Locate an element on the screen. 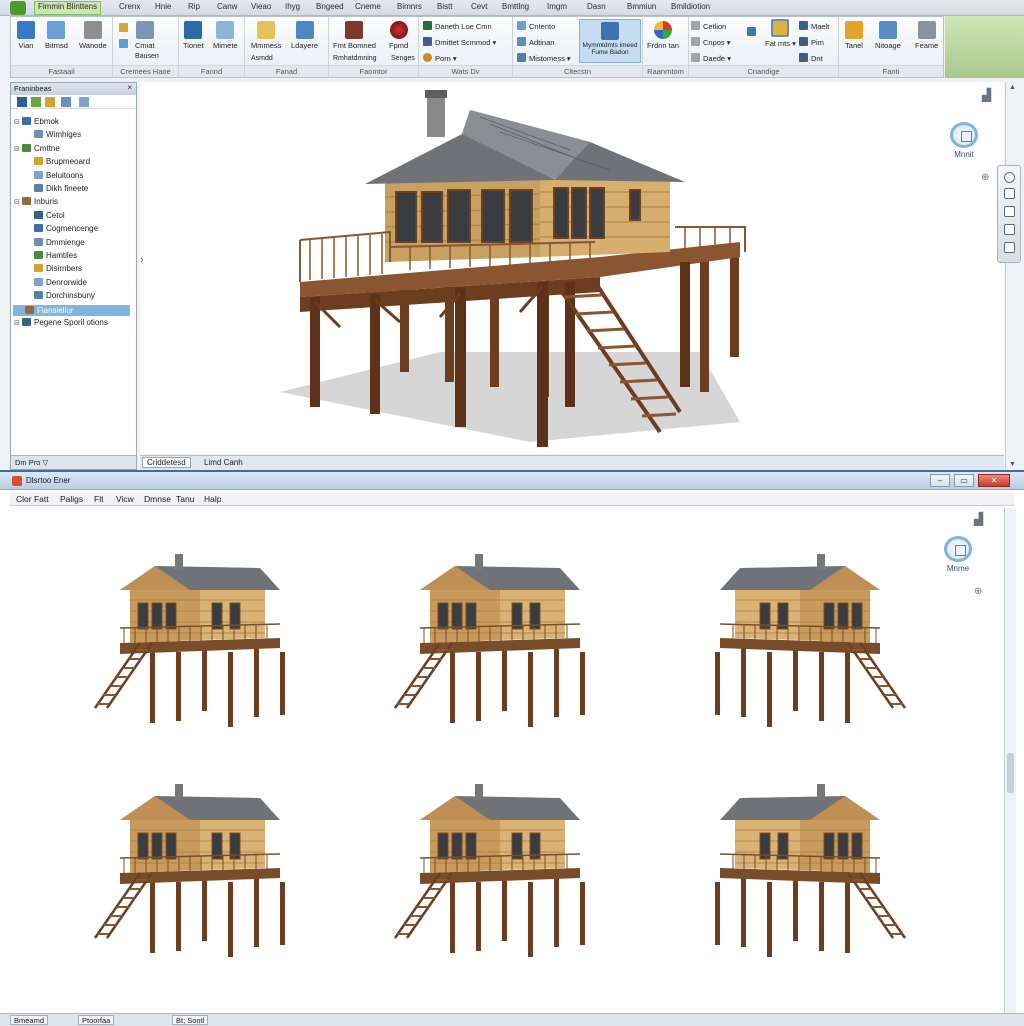  ribbon-small-button: Cntento is located at coordinates (536, 26).